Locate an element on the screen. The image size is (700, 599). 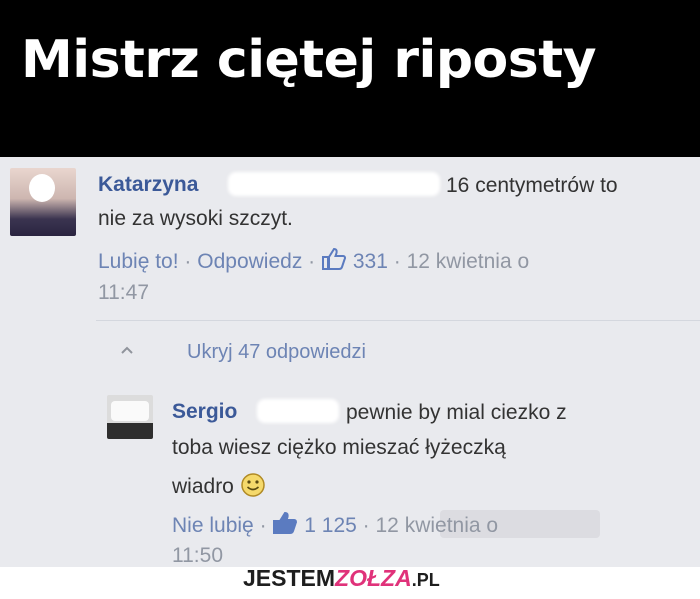
comment-text-line1: 16 centymetrów to is located at coordinates (532, 185).